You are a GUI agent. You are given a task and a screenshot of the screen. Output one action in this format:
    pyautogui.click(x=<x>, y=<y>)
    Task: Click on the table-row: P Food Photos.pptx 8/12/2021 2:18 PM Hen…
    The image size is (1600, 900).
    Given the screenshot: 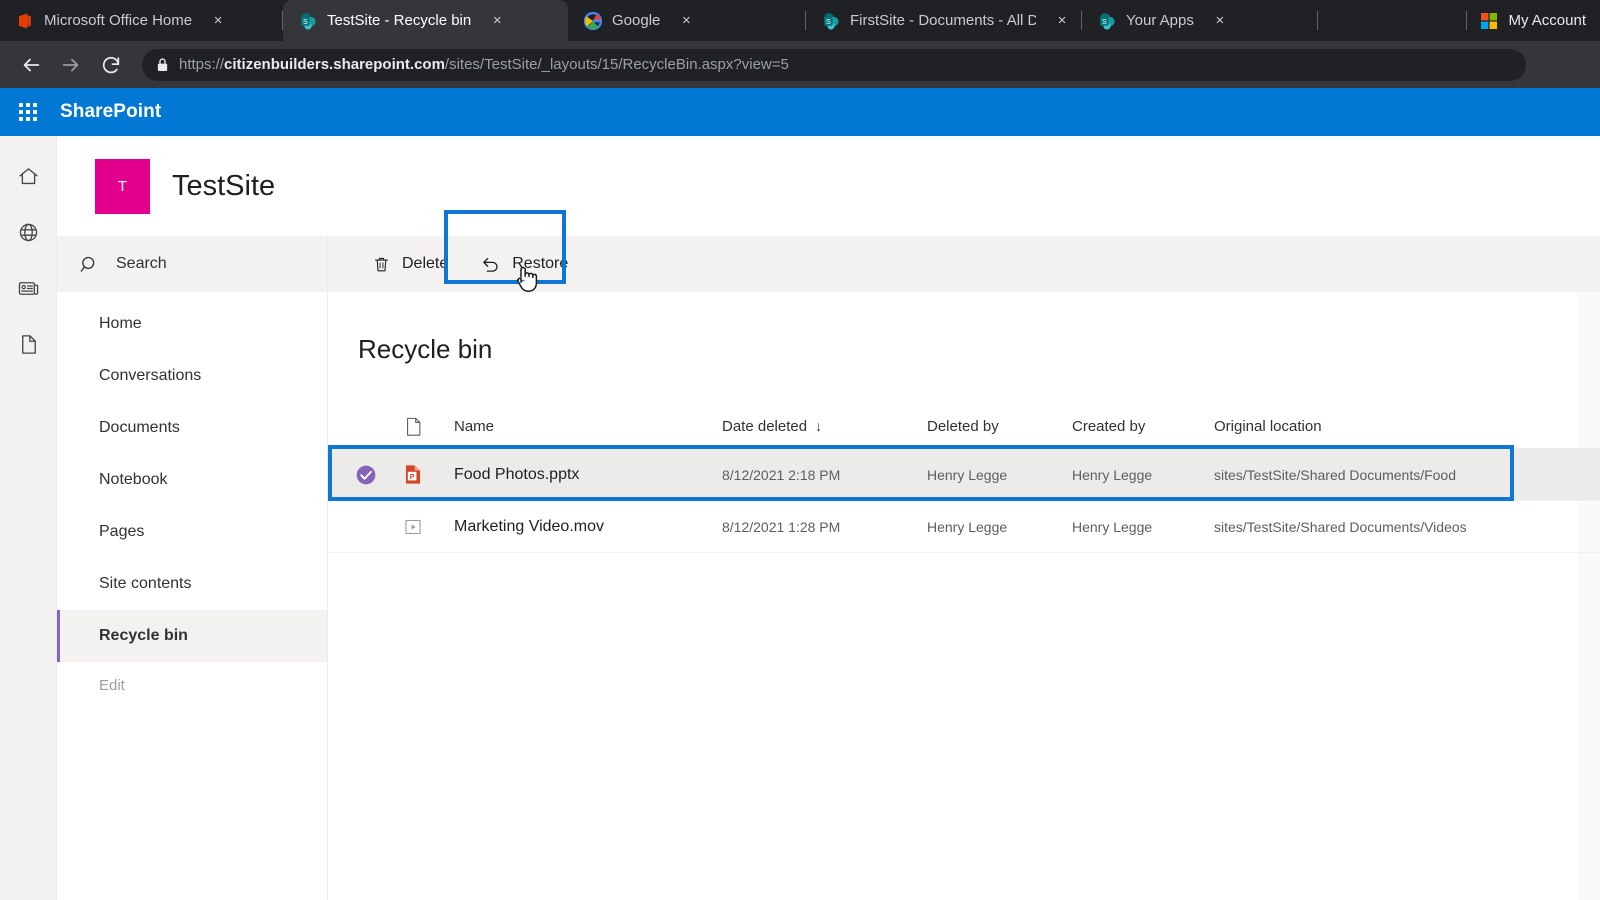 What is the action you would take?
    pyautogui.click(x=964, y=475)
    